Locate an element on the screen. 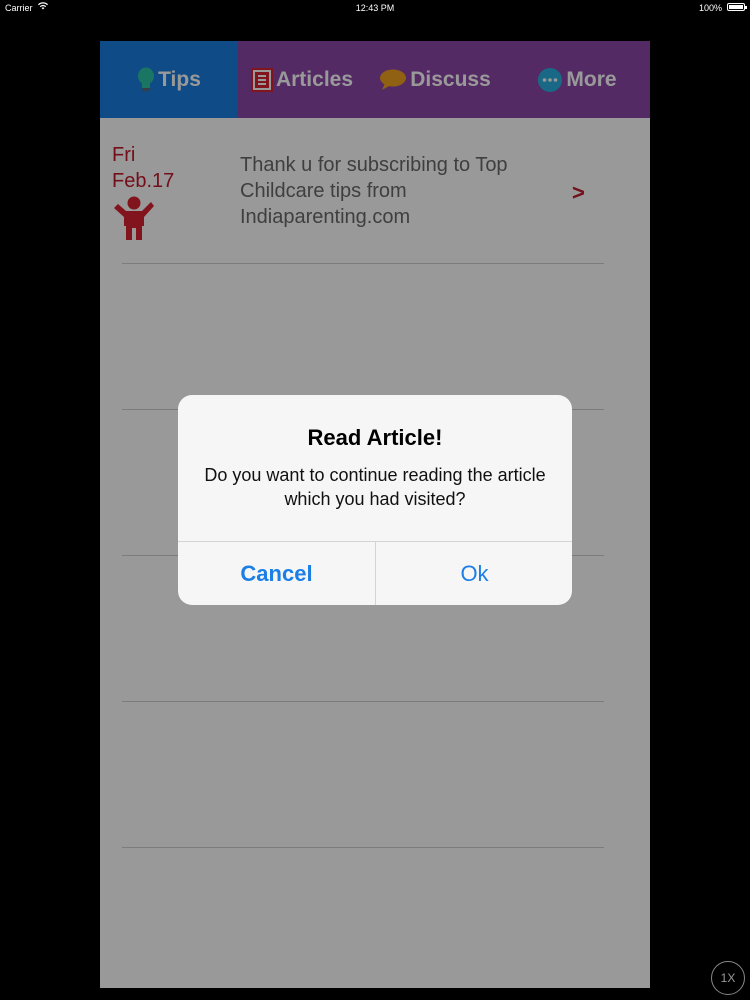  clock: 12:43 PM is located at coordinates (375, 8).